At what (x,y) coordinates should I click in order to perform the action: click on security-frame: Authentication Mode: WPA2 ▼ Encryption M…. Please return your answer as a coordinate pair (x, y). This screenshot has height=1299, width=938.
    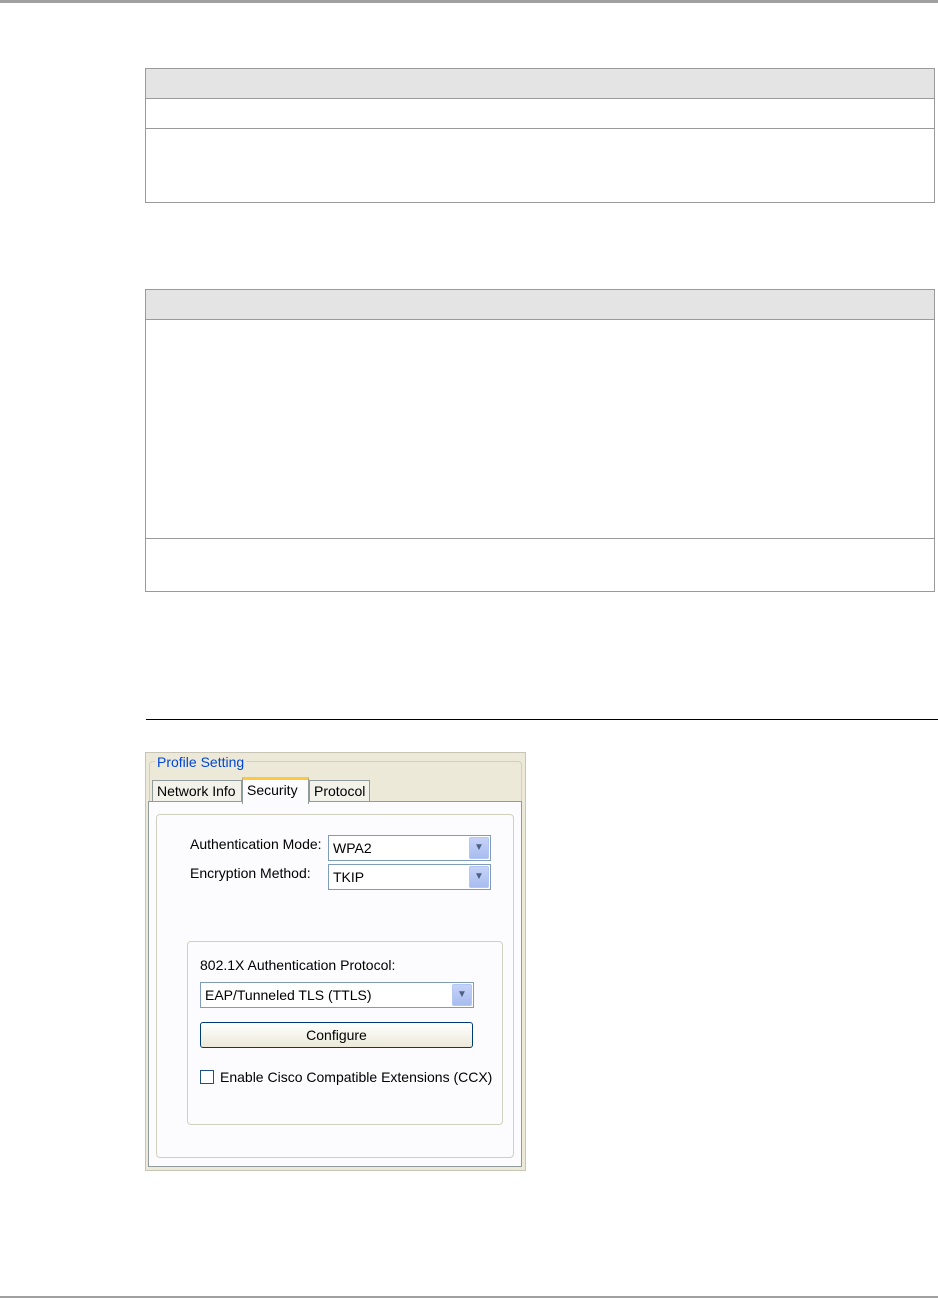
    Looking at the image, I should click on (335, 986).